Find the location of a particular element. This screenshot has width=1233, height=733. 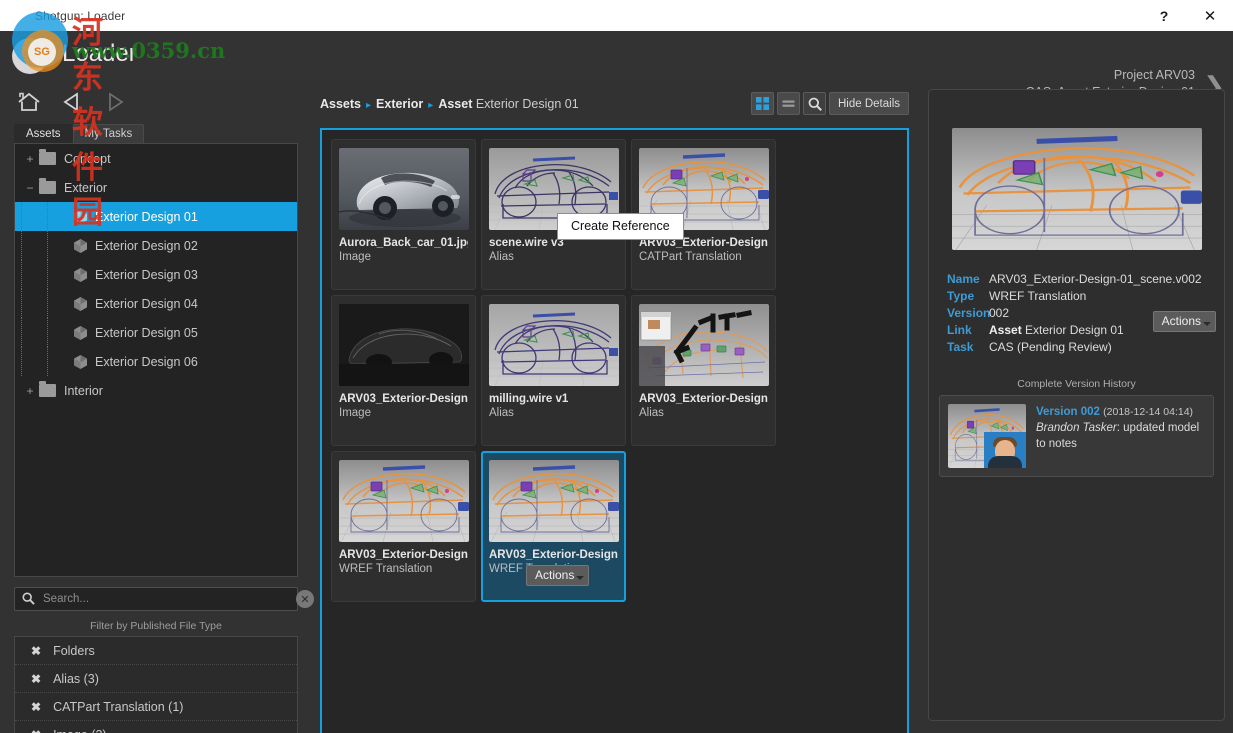

detail-row: Name ARV03_Exterior-Design-01_scene.v002 is located at coordinates (1080, 279).